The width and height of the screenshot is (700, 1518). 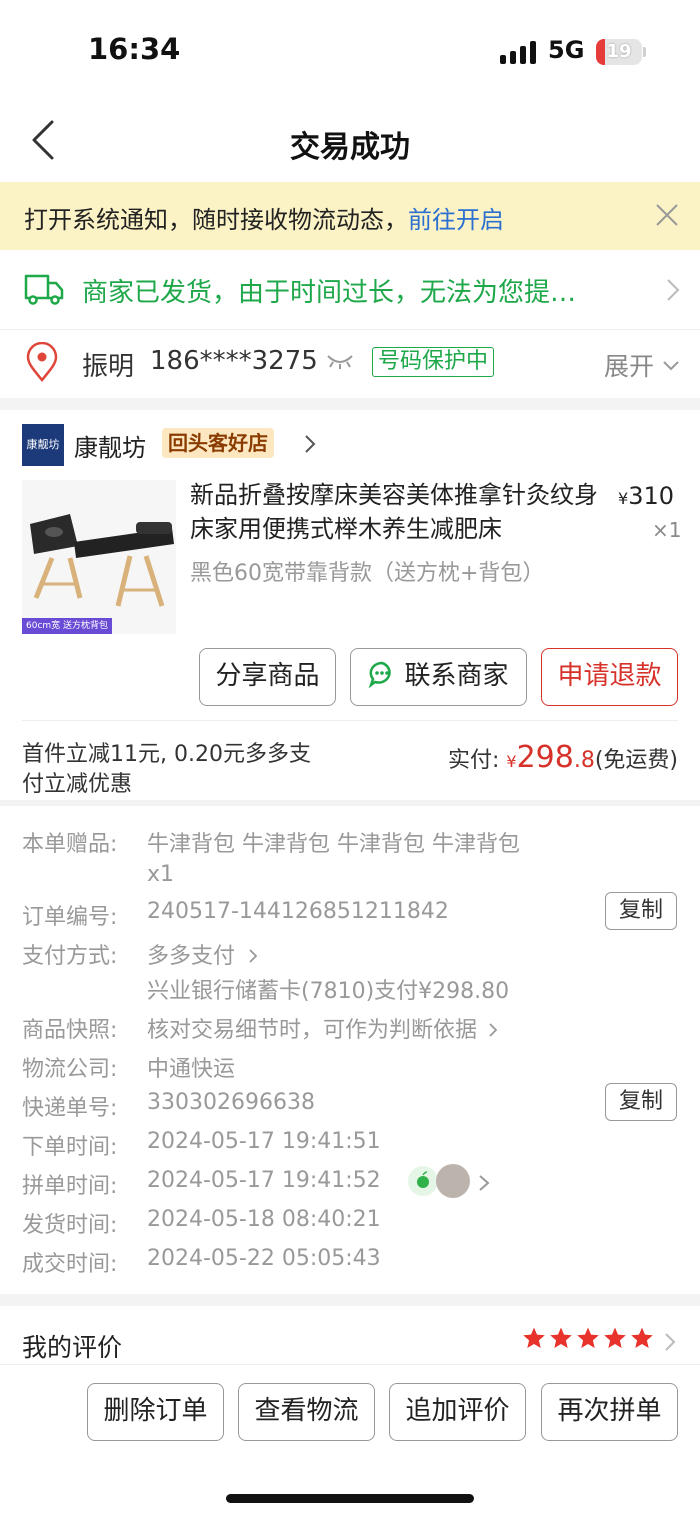 I want to click on tracking-label: 快递单号:, so click(x=70, y=1108).